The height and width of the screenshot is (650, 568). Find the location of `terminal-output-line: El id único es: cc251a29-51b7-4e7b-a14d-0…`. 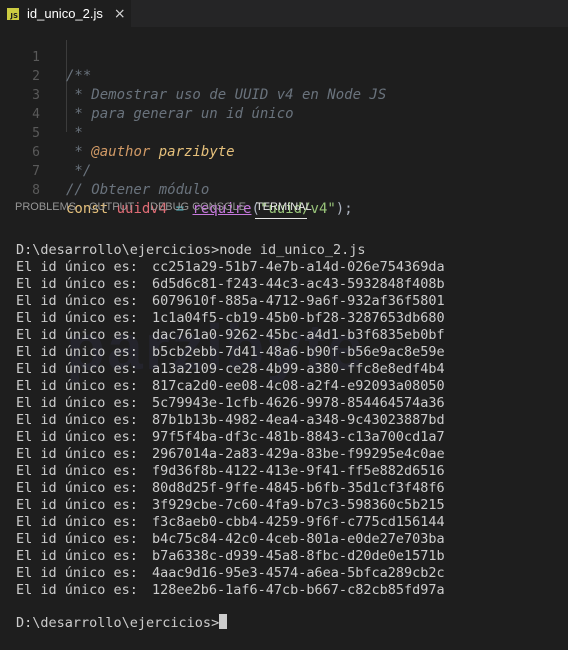

terminal-output-line: El id único es: cc251a29-51b7-4e7b-a14d-0… is located at coordinates (230, 267).